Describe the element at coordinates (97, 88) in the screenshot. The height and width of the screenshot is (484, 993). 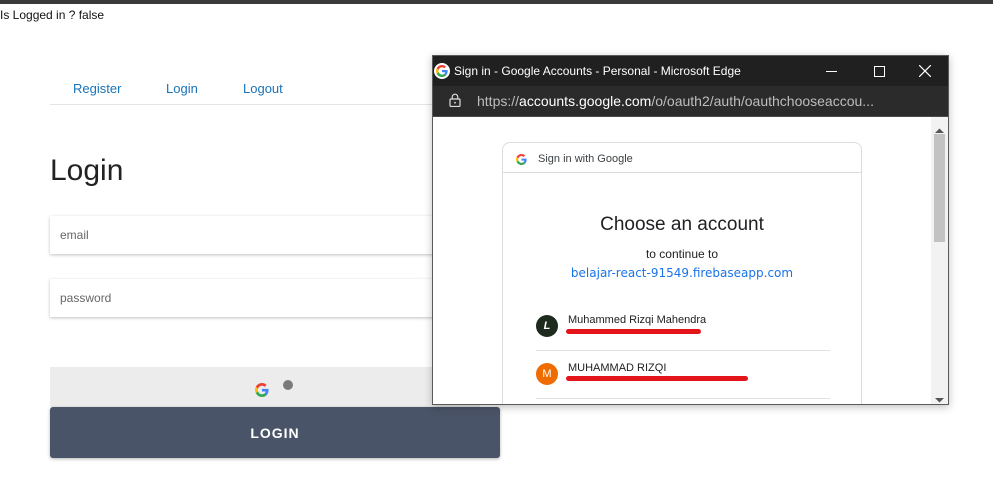
I see `nav-register-link: Register` at that location.